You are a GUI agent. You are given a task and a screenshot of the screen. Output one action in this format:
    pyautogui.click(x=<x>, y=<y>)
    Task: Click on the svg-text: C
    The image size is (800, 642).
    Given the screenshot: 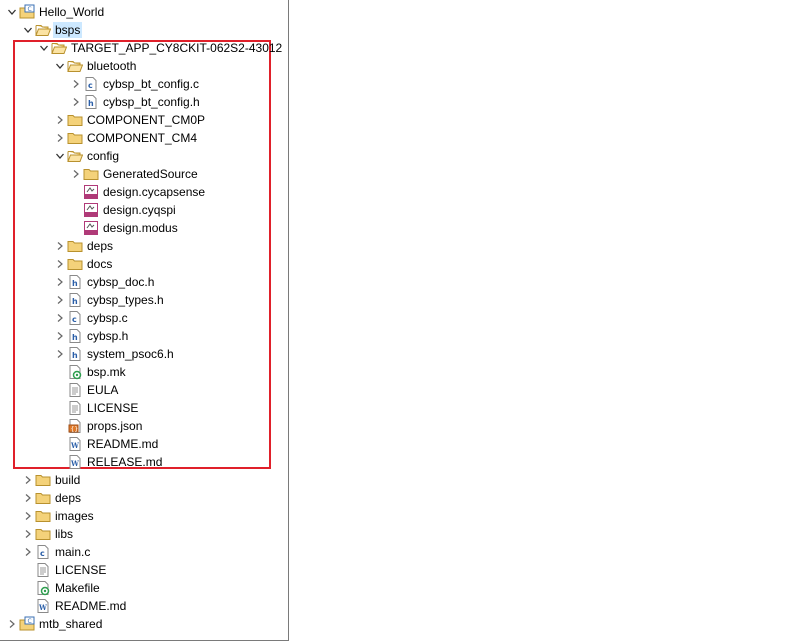 What is the action you would take?
    pyautogui.click(x=30, y=621)
    